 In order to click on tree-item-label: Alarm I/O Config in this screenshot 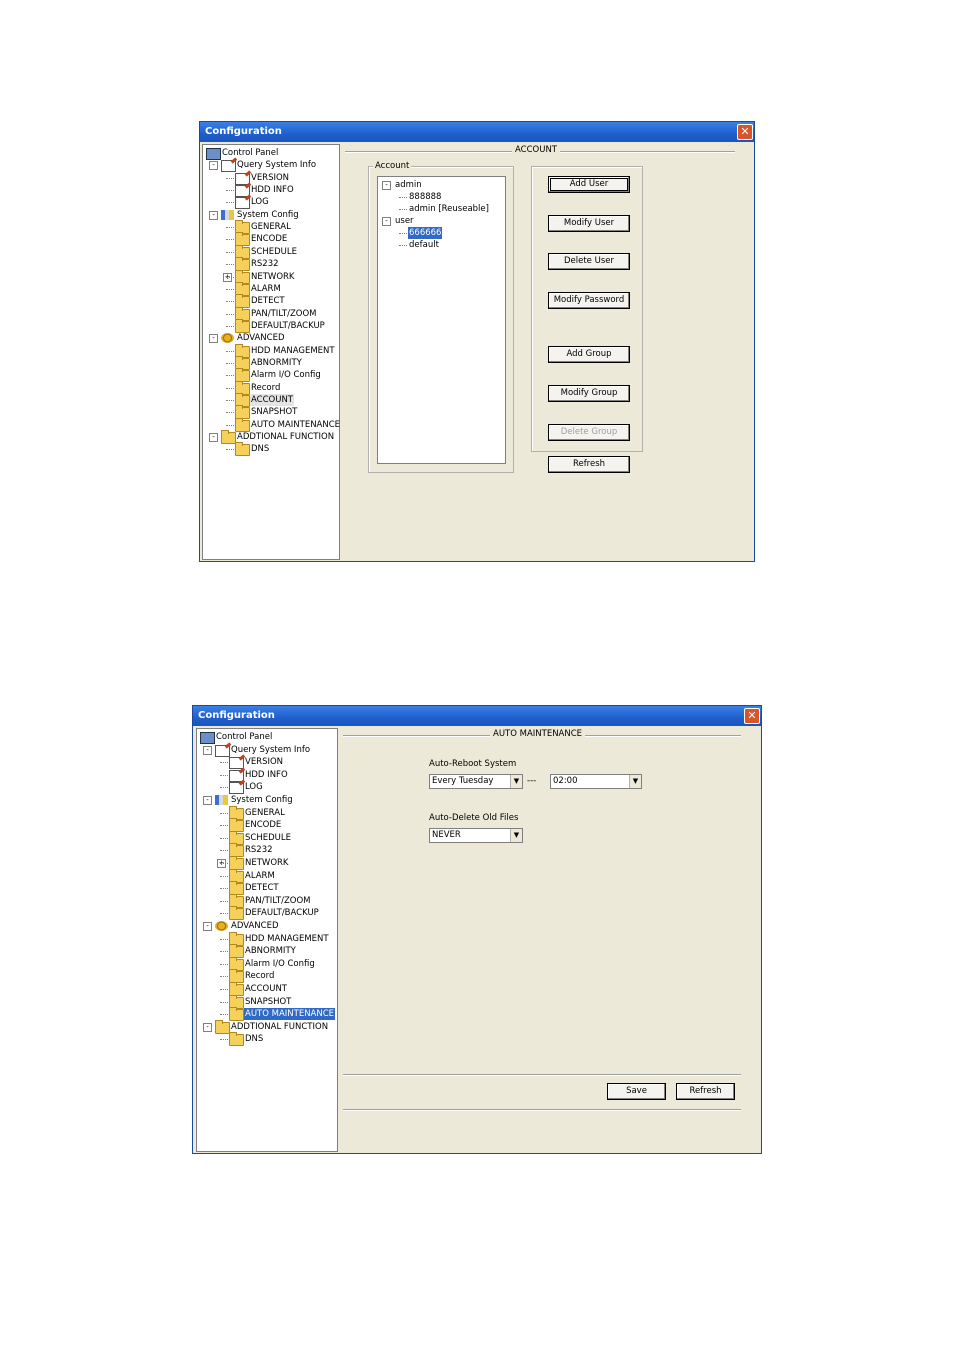, I will do `click(280, 963)`.